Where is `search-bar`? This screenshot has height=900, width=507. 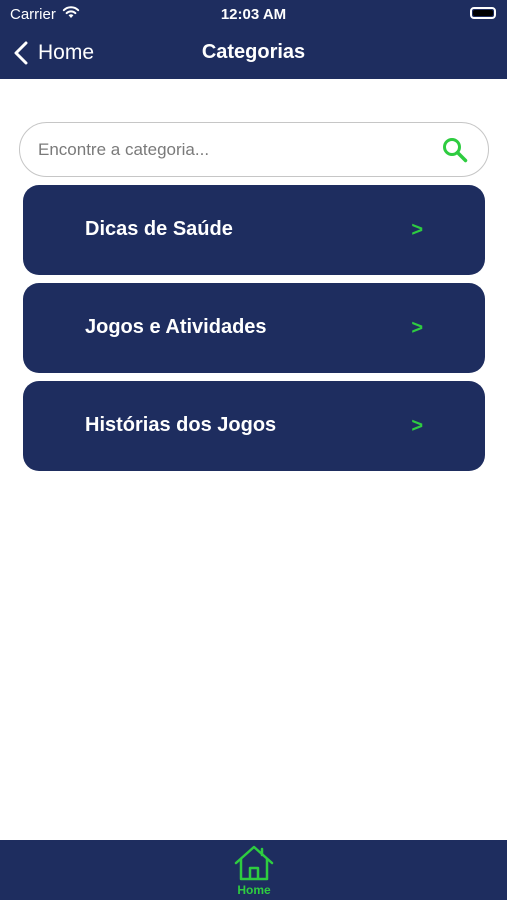
search-bar is located at coordinates (254, 149).